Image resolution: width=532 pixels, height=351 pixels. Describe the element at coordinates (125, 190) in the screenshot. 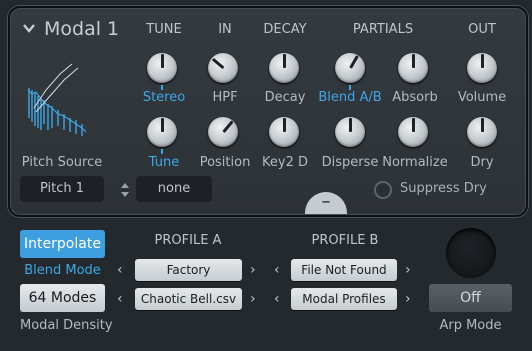

I see `up-down-arrows-icon` at that location.